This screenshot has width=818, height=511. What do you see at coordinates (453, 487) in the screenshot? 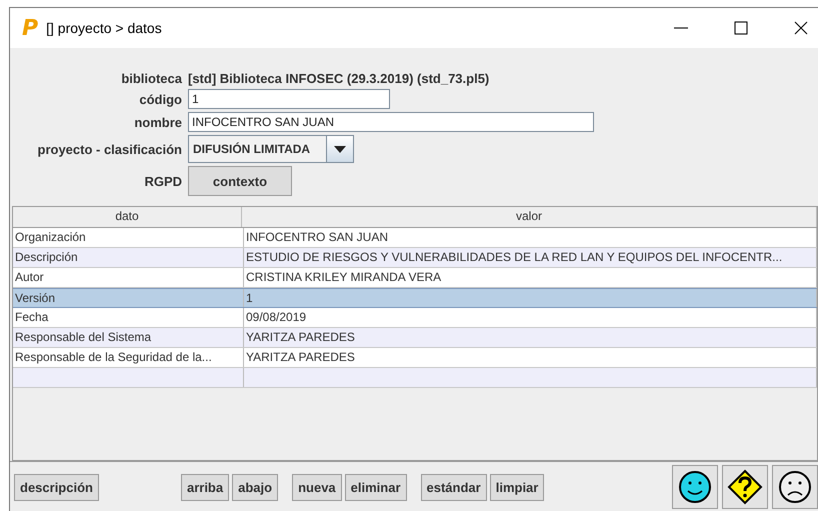
I see `toolbar-button: estándar` at bounding box center [453, 487].